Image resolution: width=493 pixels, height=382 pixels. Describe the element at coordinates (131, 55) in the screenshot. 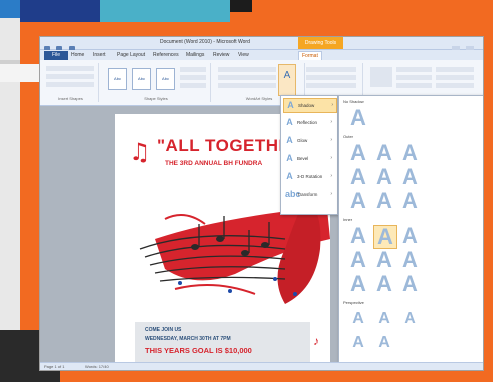

I see `tab-page-layout: Page Layout` at that location.